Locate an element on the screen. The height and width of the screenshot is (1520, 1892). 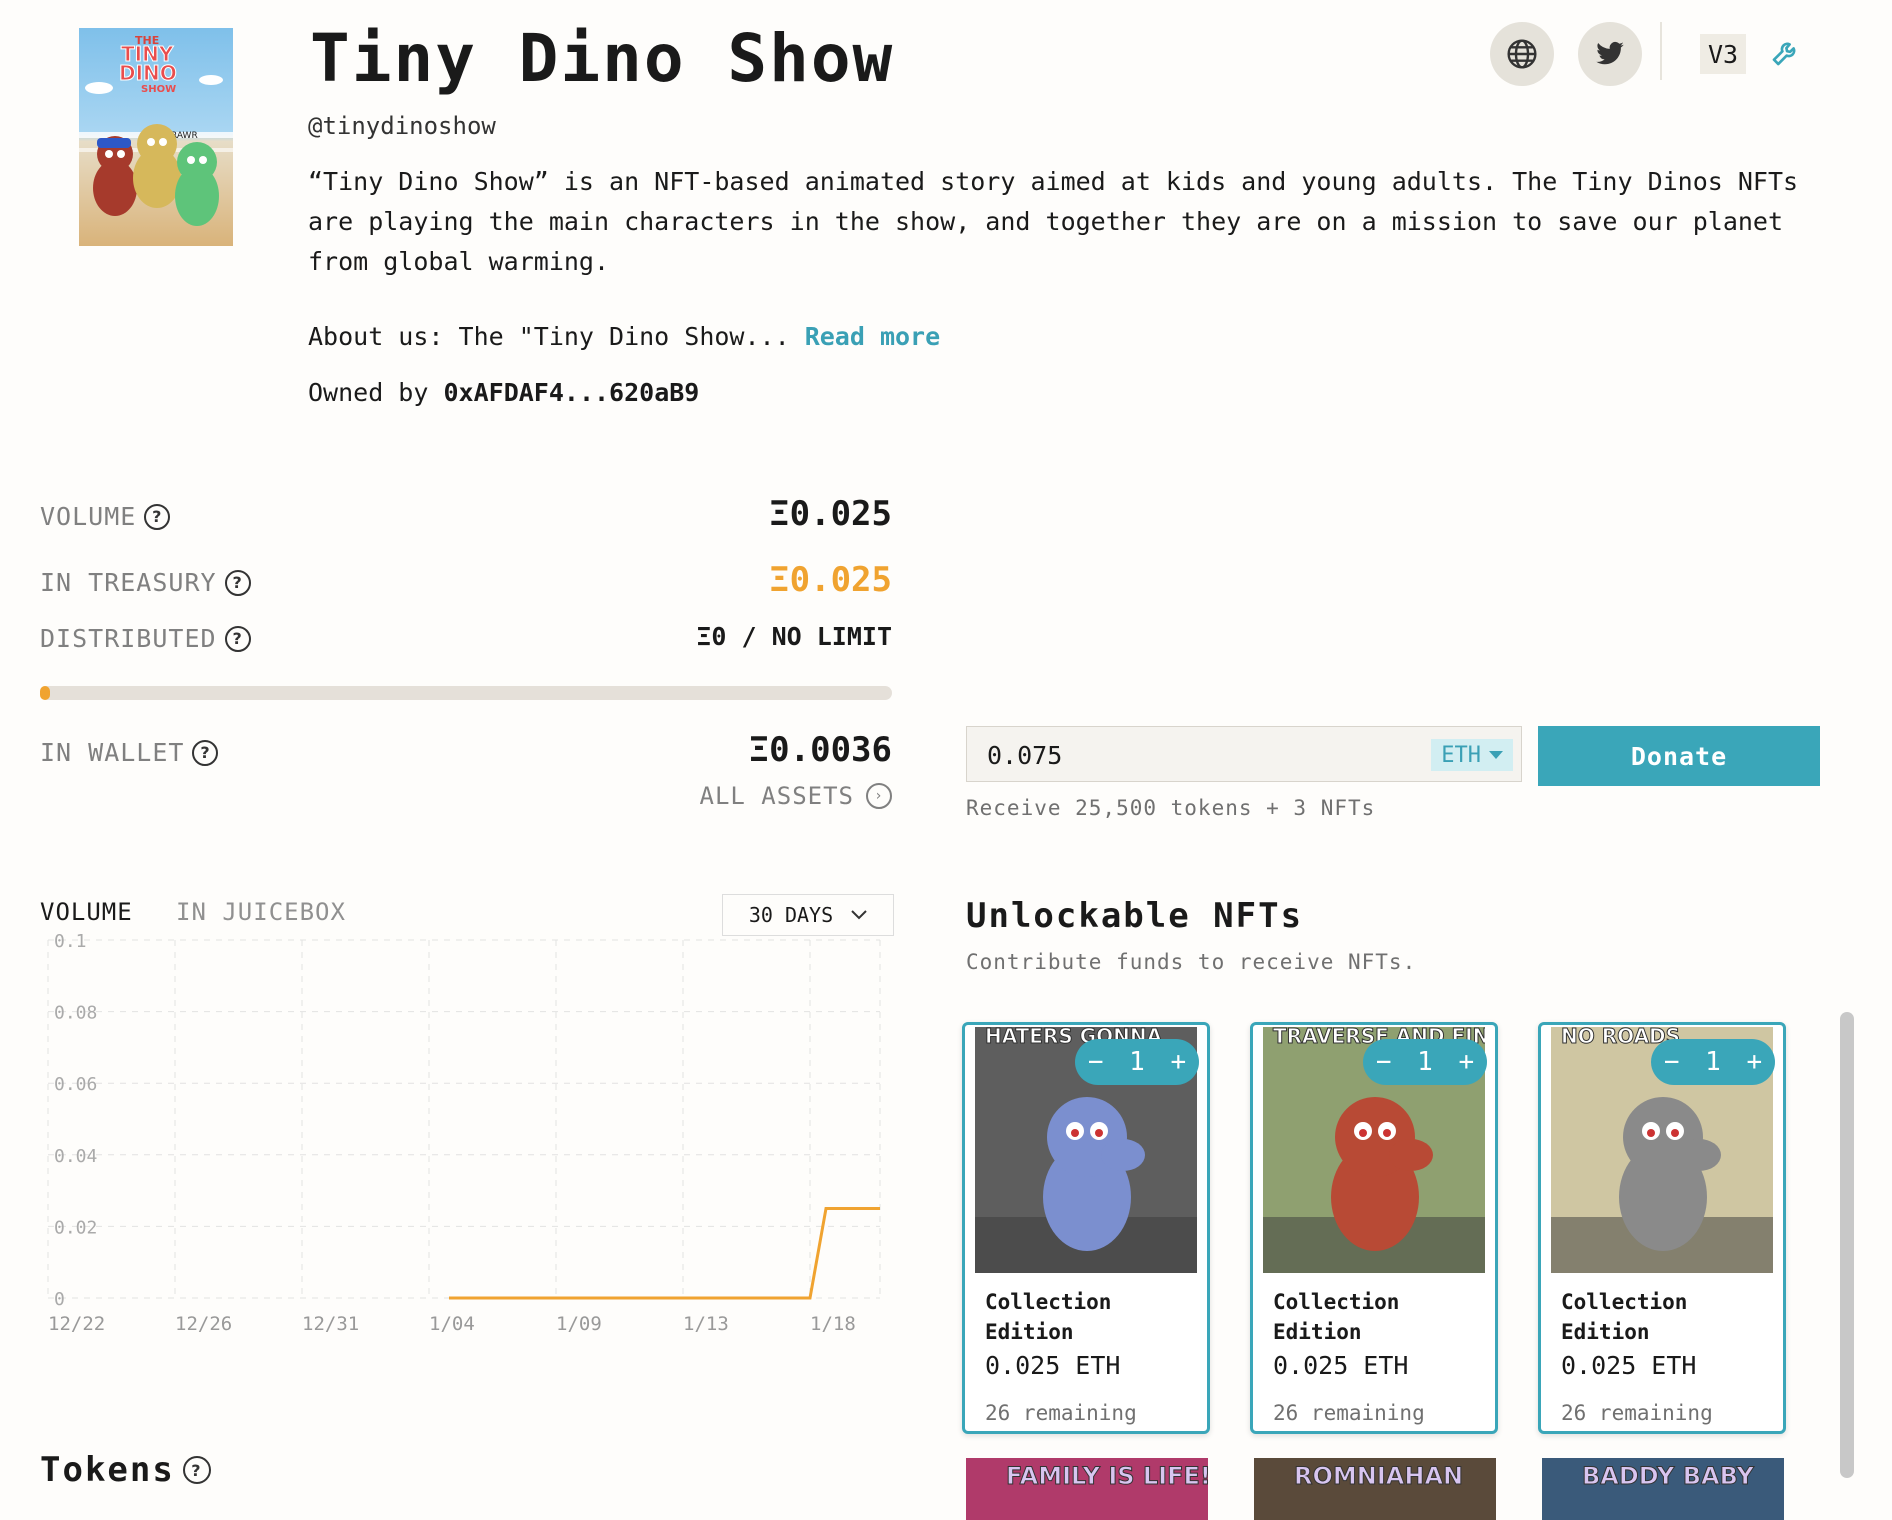
x-tick-label: 12/31 is located at coordinates (330, 1324).